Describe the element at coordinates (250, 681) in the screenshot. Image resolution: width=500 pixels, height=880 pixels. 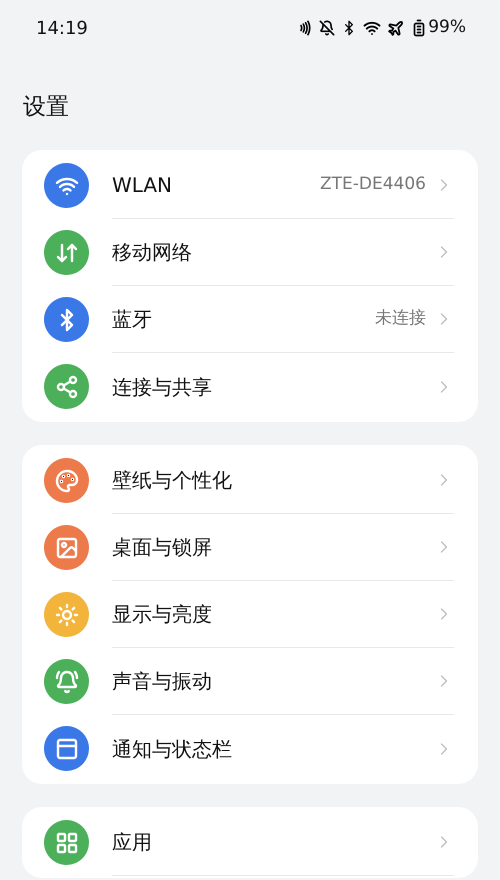
I see `settings-item: 声音与振动` at that location.